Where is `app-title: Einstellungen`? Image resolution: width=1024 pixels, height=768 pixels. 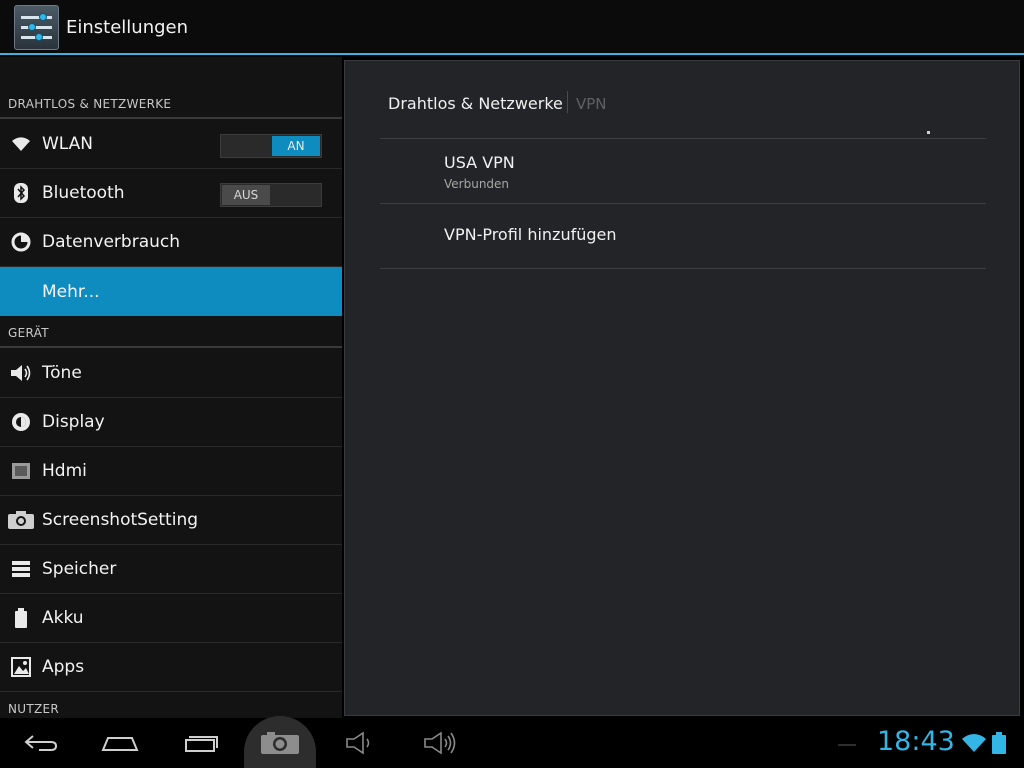 app-title: Einstellungen is located at coordinates (127, 27).